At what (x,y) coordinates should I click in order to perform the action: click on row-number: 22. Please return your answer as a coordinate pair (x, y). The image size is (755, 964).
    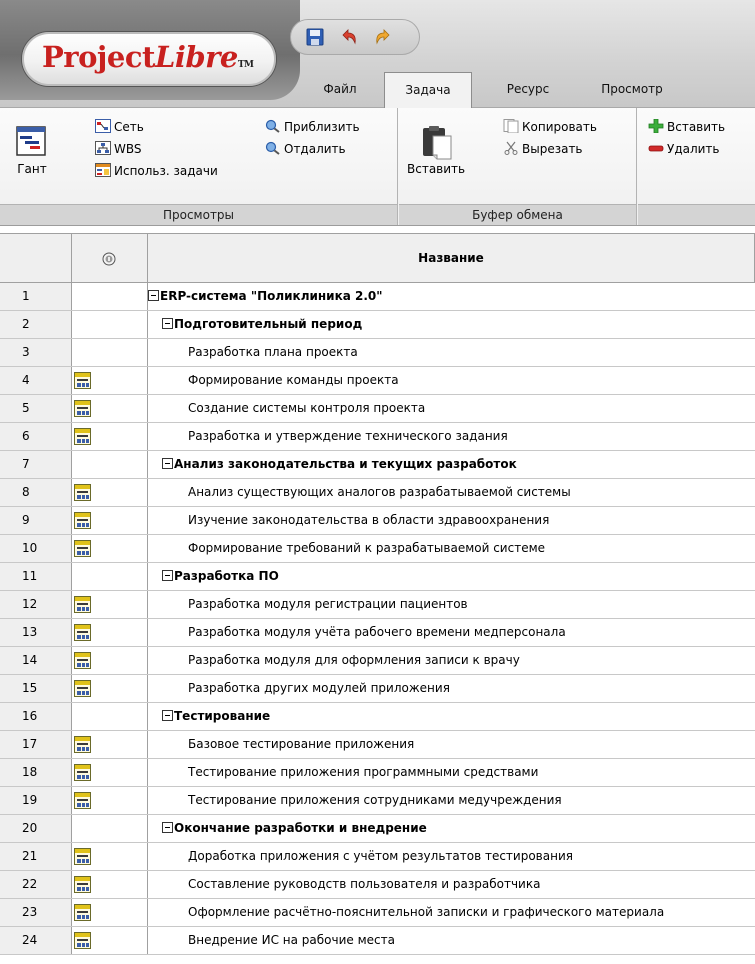
    Looking at the image, I should click on (36, 884).